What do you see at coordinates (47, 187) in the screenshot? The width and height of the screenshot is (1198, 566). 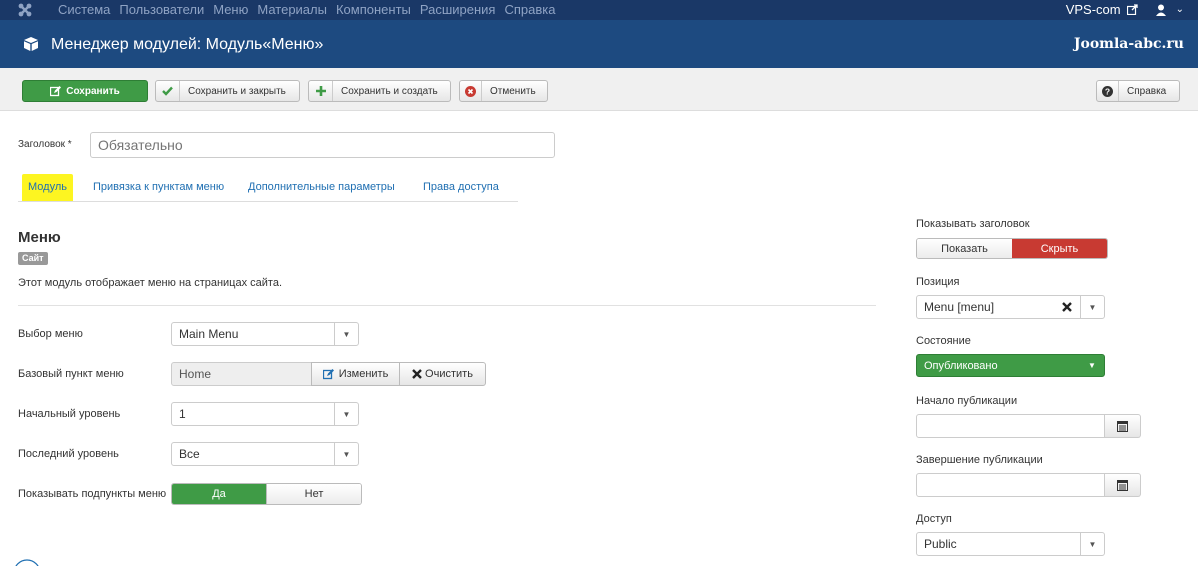 I see `tab-module: Модуль` at bounding box center [47, 187].